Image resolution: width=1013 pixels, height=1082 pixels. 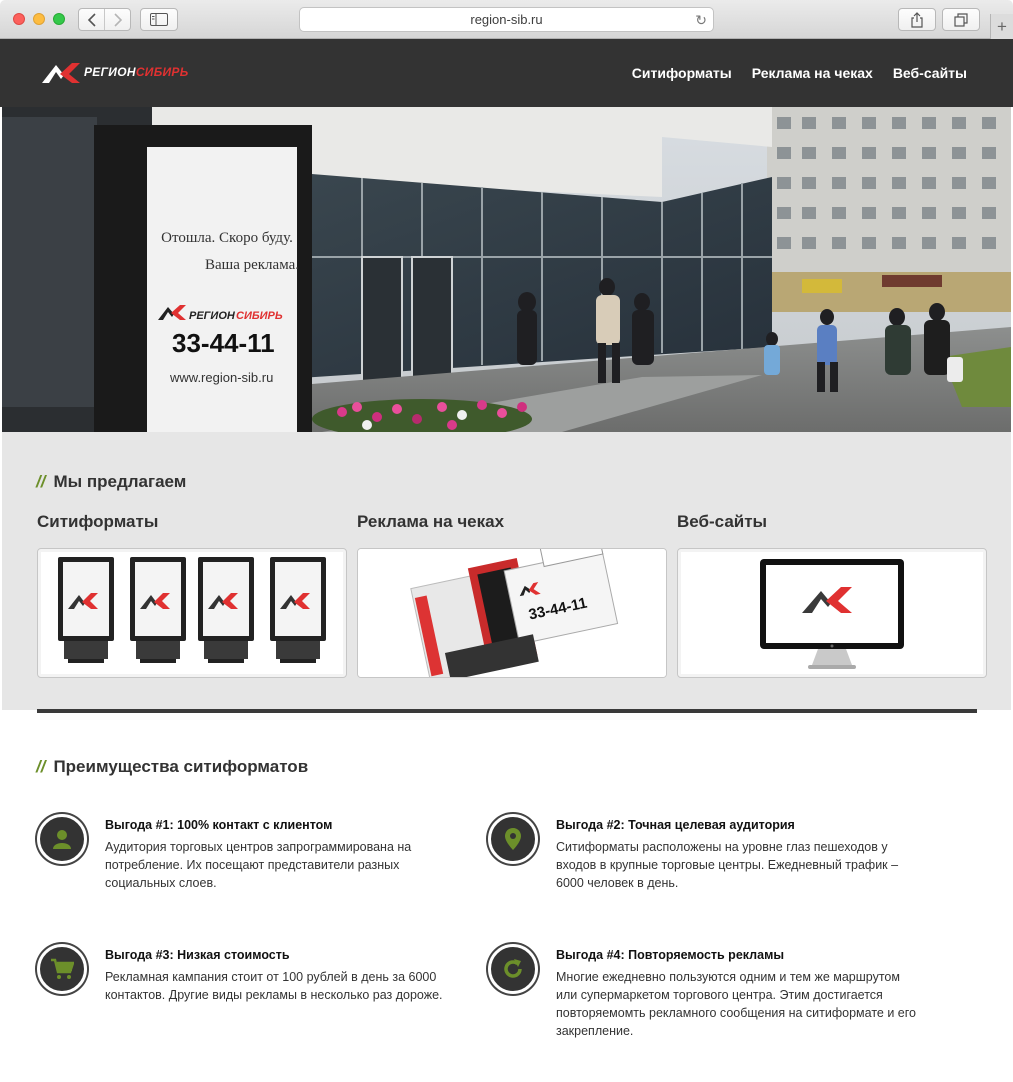 What do you see at coordinates (223, 343) in the screenshot?
I see `poster-phone: 33-44-11` at bounding box center [223, 343].